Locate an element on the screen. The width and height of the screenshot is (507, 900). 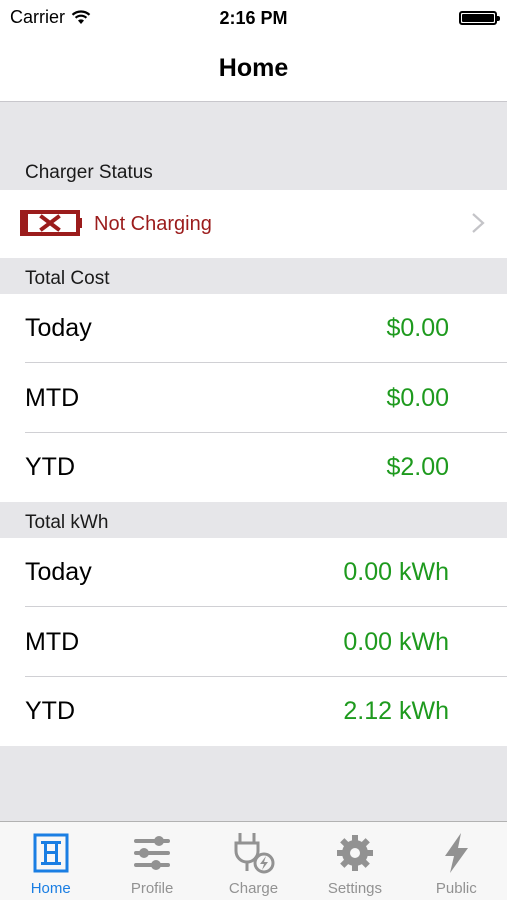
row-value: $2.00 is located at coordinates (417, 467).